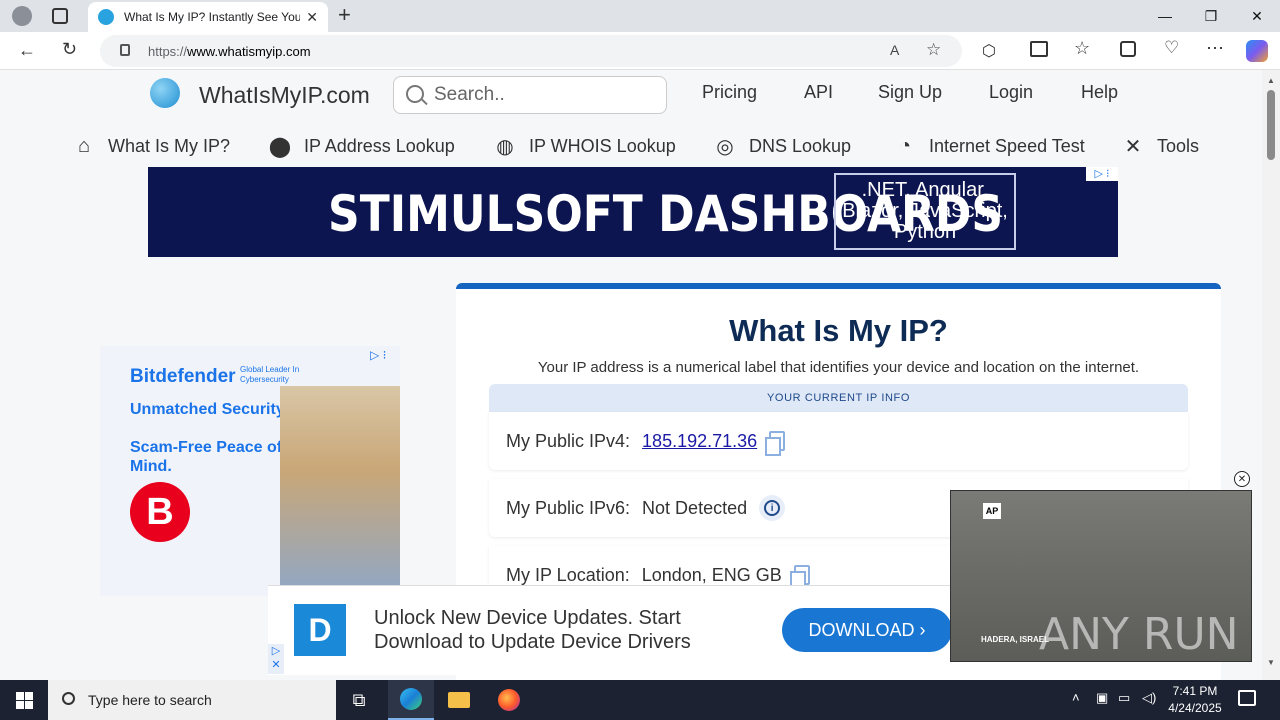  Describe the element at coordinates (729, 92) in the screenshot. I see `nav-link-pricing: Pricing` at that location.